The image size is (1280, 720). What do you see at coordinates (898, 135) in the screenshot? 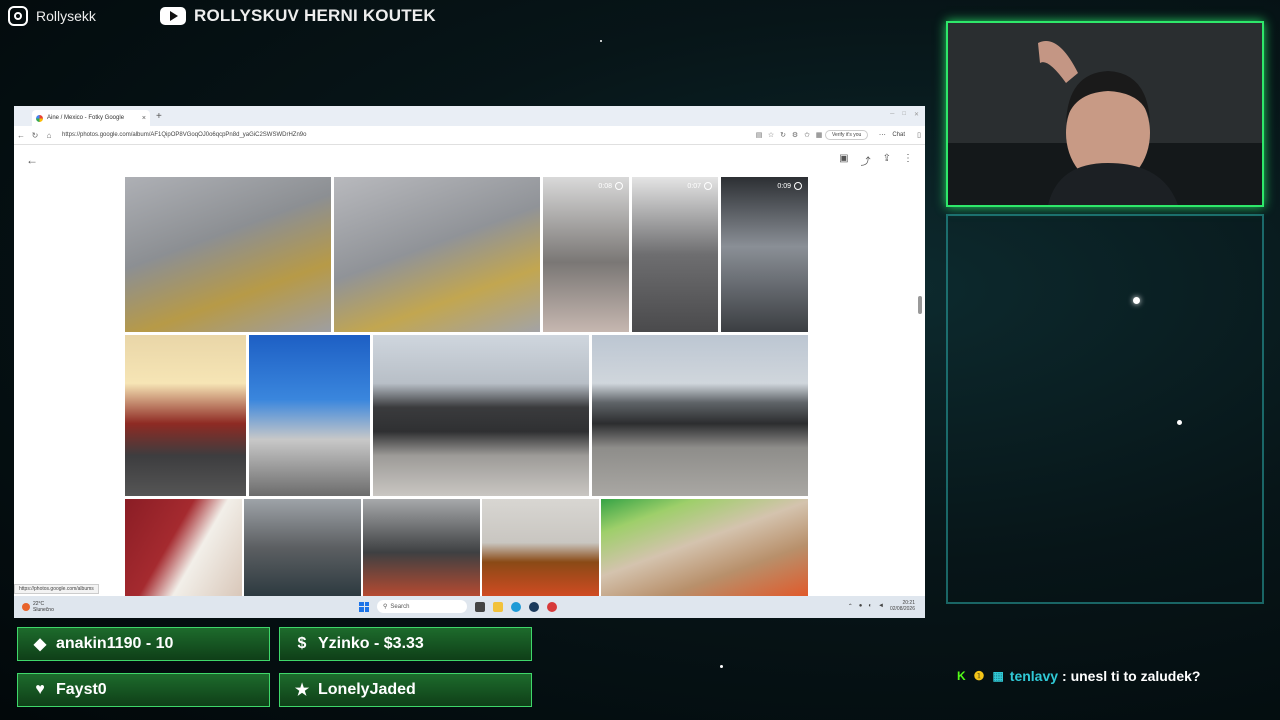
I see `copilot-chat-button: Chat` at bounding box center [898, 135].